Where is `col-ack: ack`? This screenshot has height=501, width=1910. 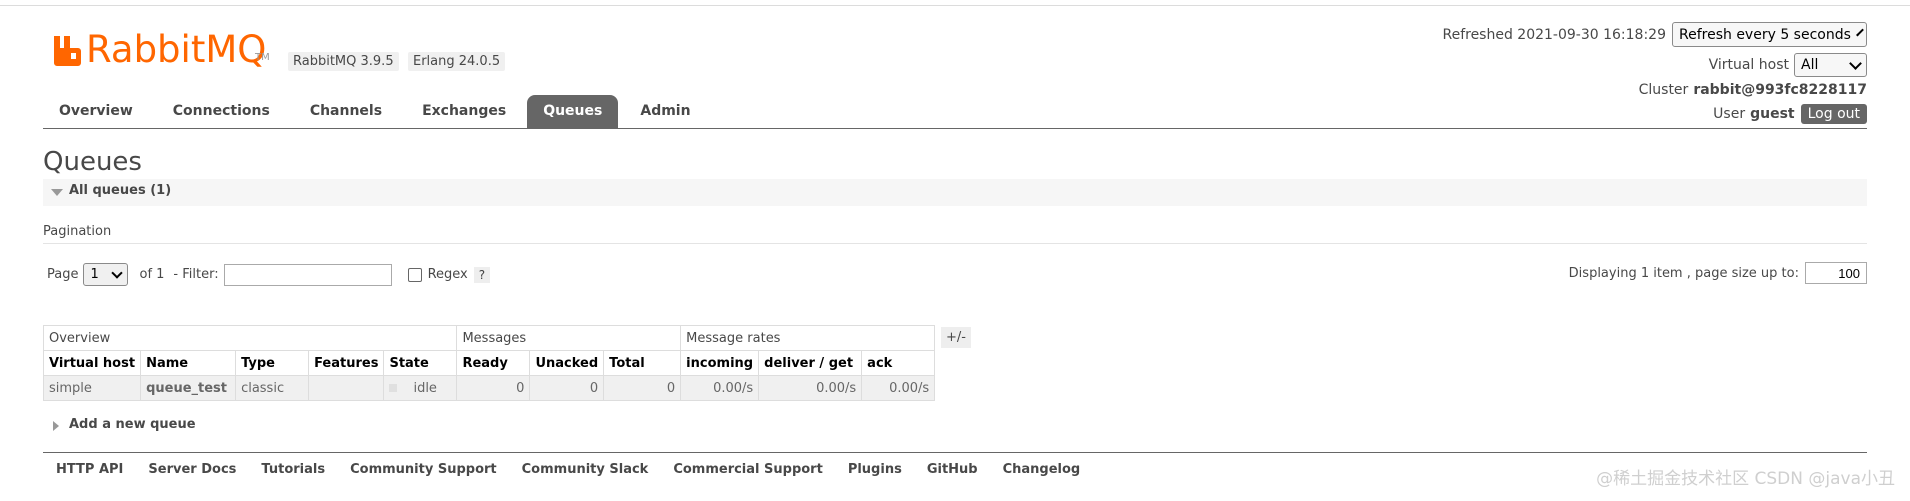 col-ack: ack is located at coordinates (898, 363).